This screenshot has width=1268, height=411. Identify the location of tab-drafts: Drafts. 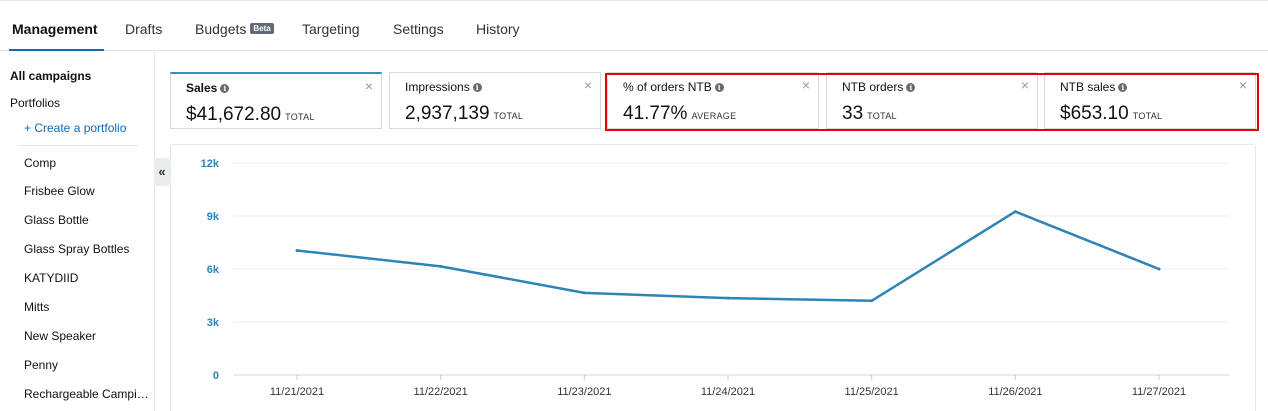
(143, 26).